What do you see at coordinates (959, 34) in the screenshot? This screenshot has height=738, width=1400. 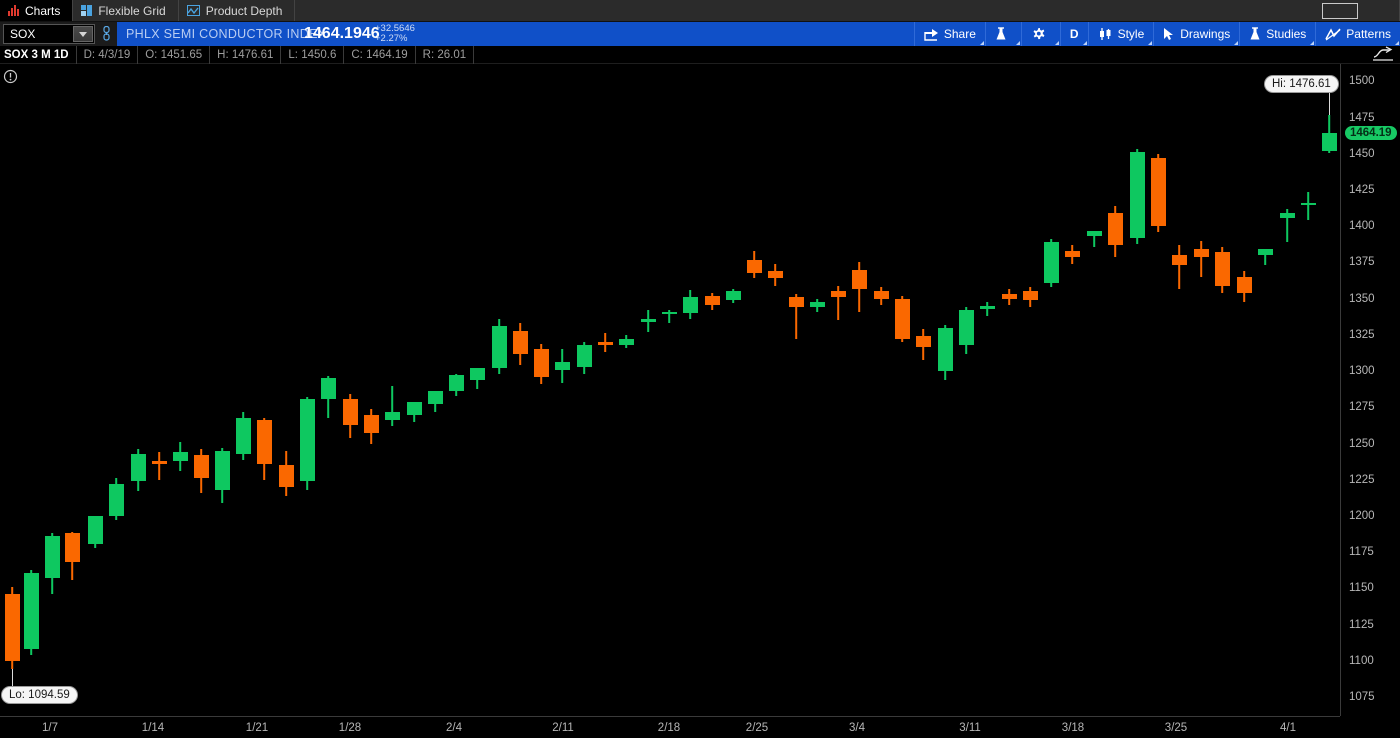 I see `share-label: Share` at bounding box center [959, 34].